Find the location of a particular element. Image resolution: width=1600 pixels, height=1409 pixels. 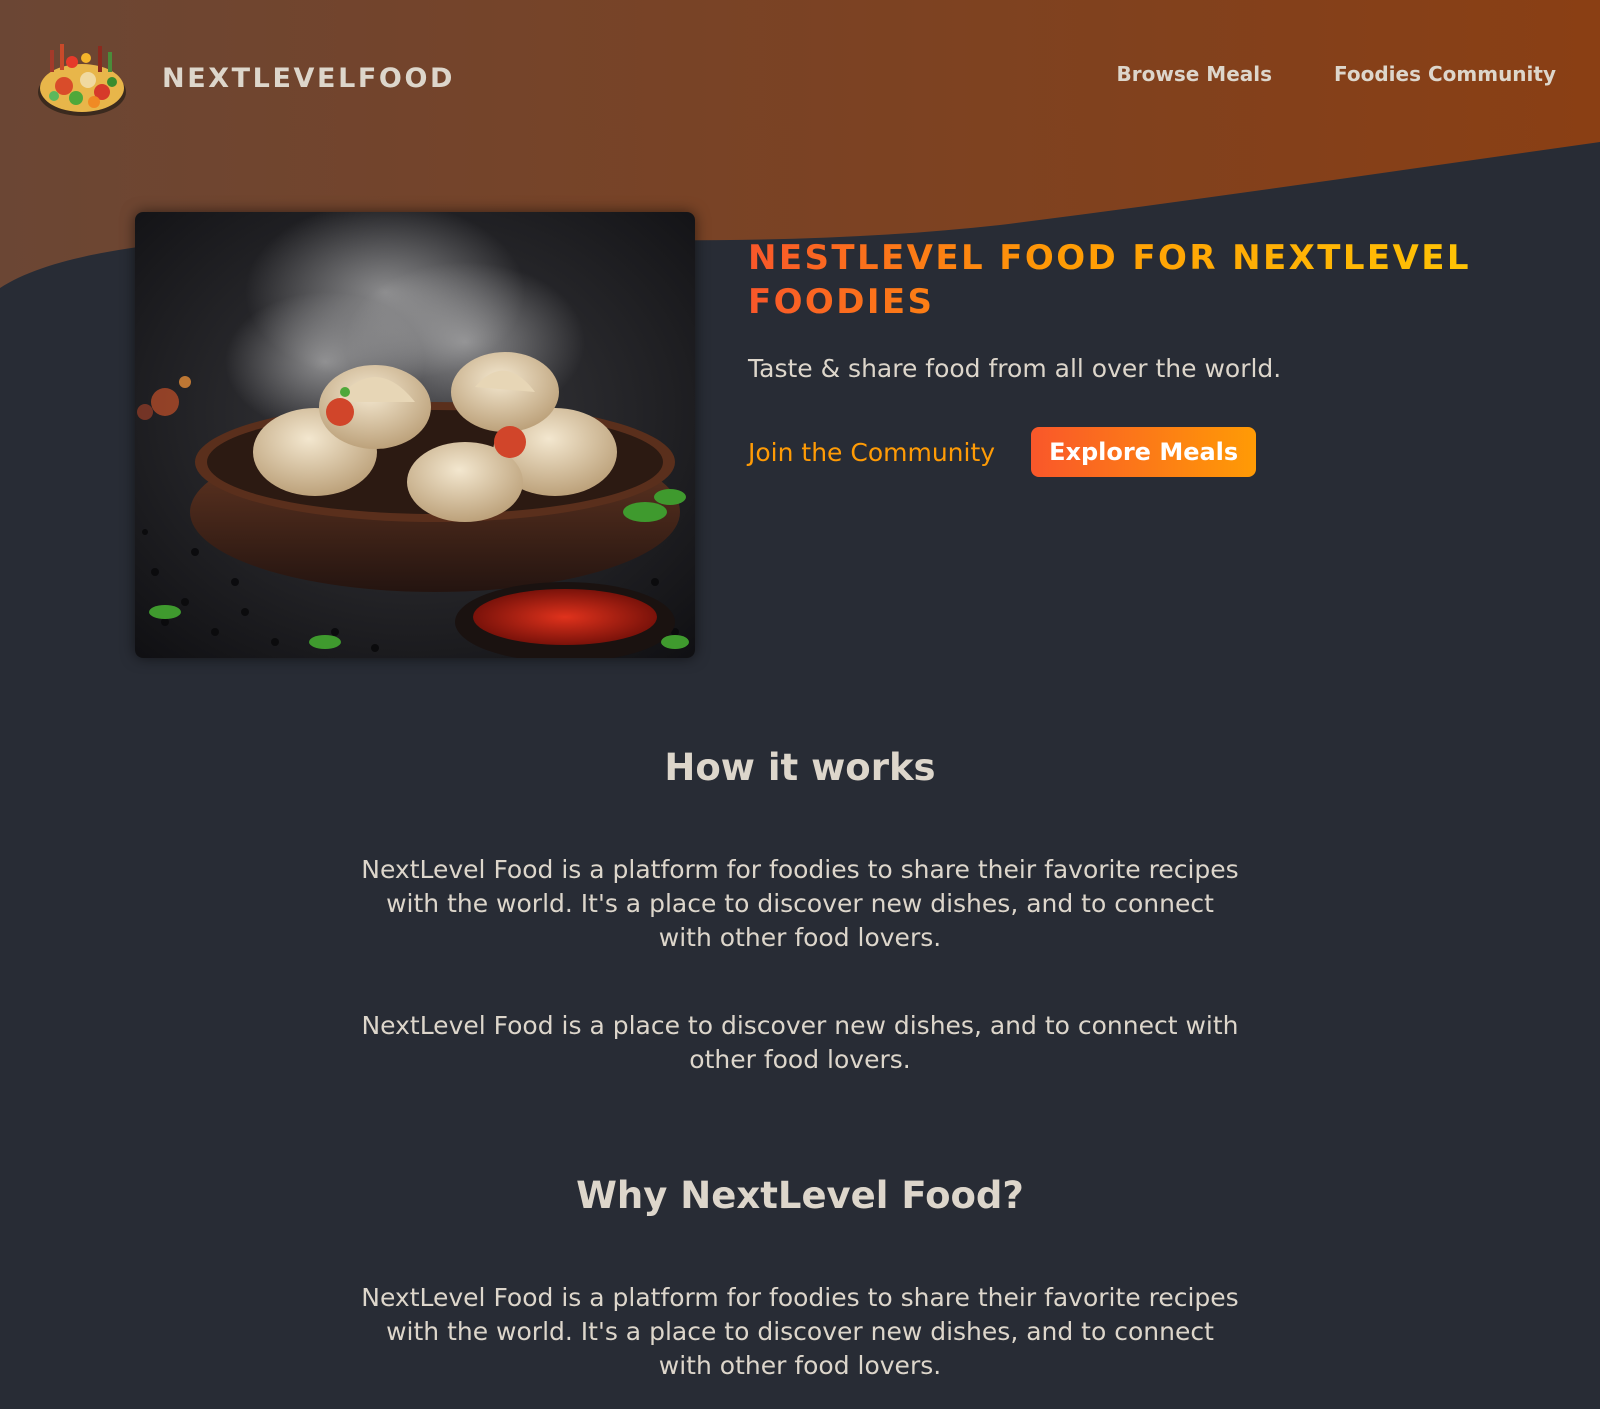

dumplings-image is located at coordinates (415, 435).